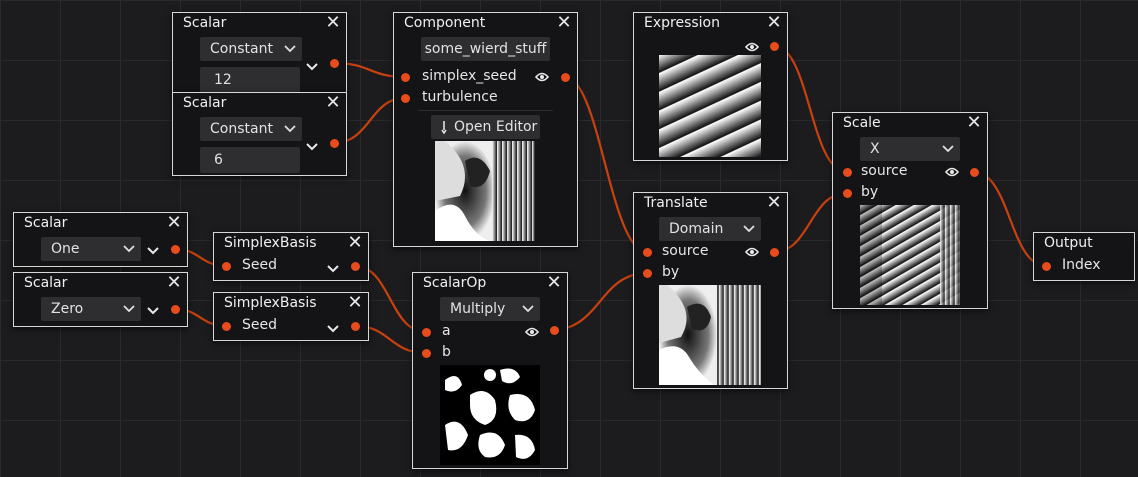 This screenshot has height=477, width=1138. I want to click on operation-dropdown: Multiply, so click(490, 309).